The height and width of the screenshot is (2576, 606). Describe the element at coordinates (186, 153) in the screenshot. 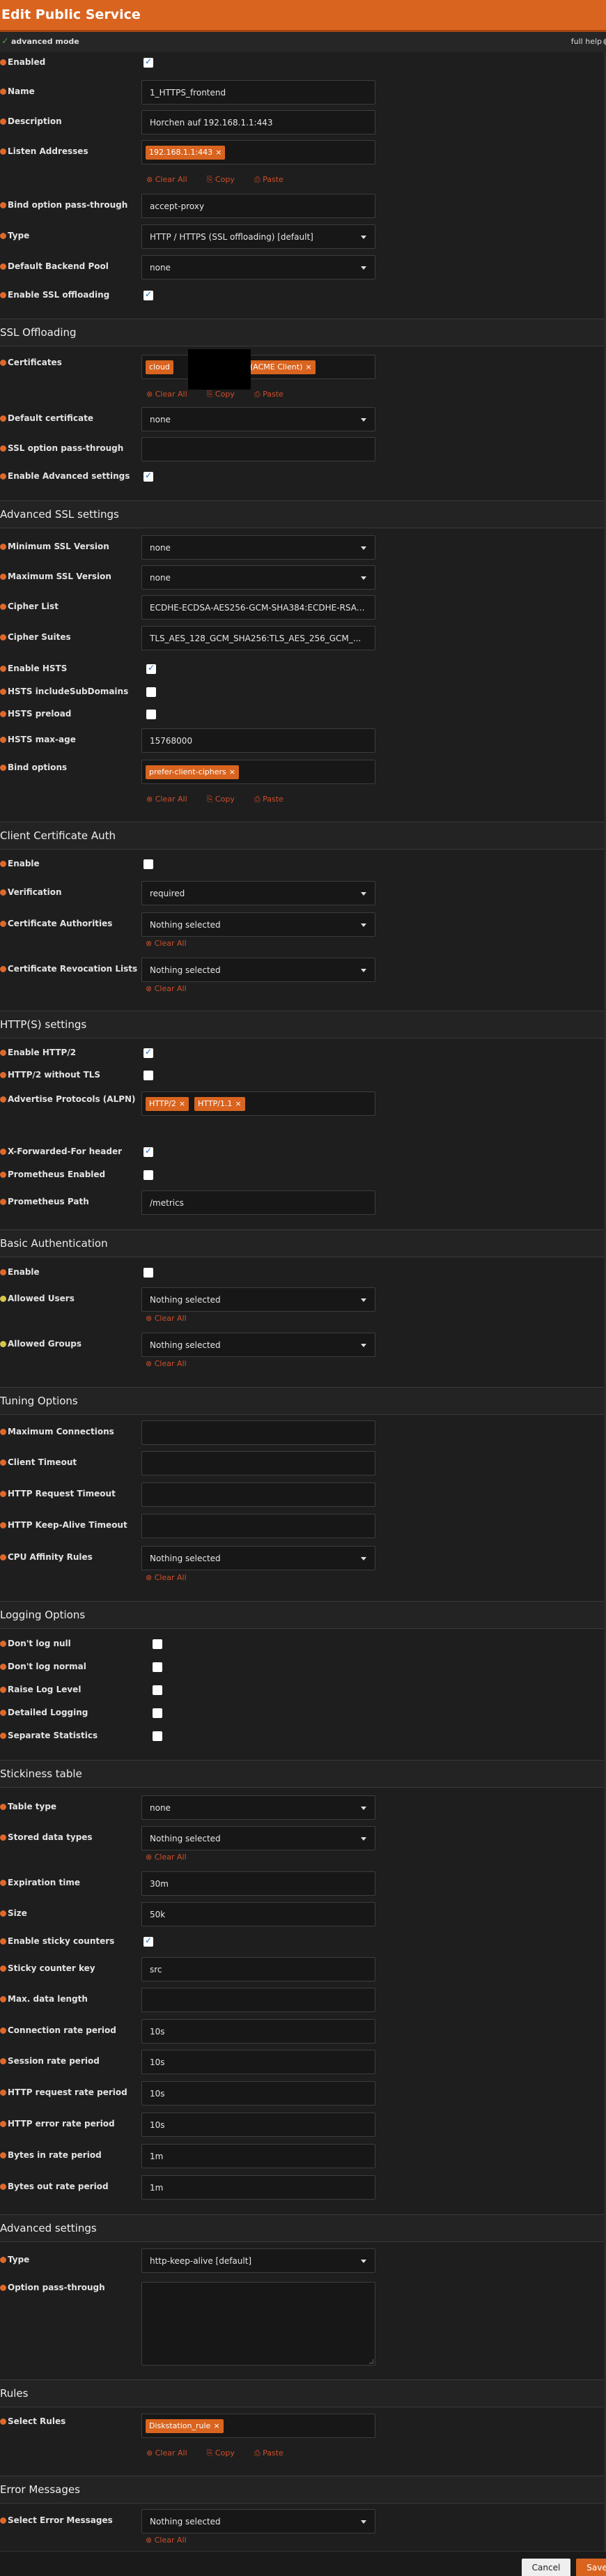

I see `listen-addresses-tag: 192.168.1.1:443 ×` at that location.